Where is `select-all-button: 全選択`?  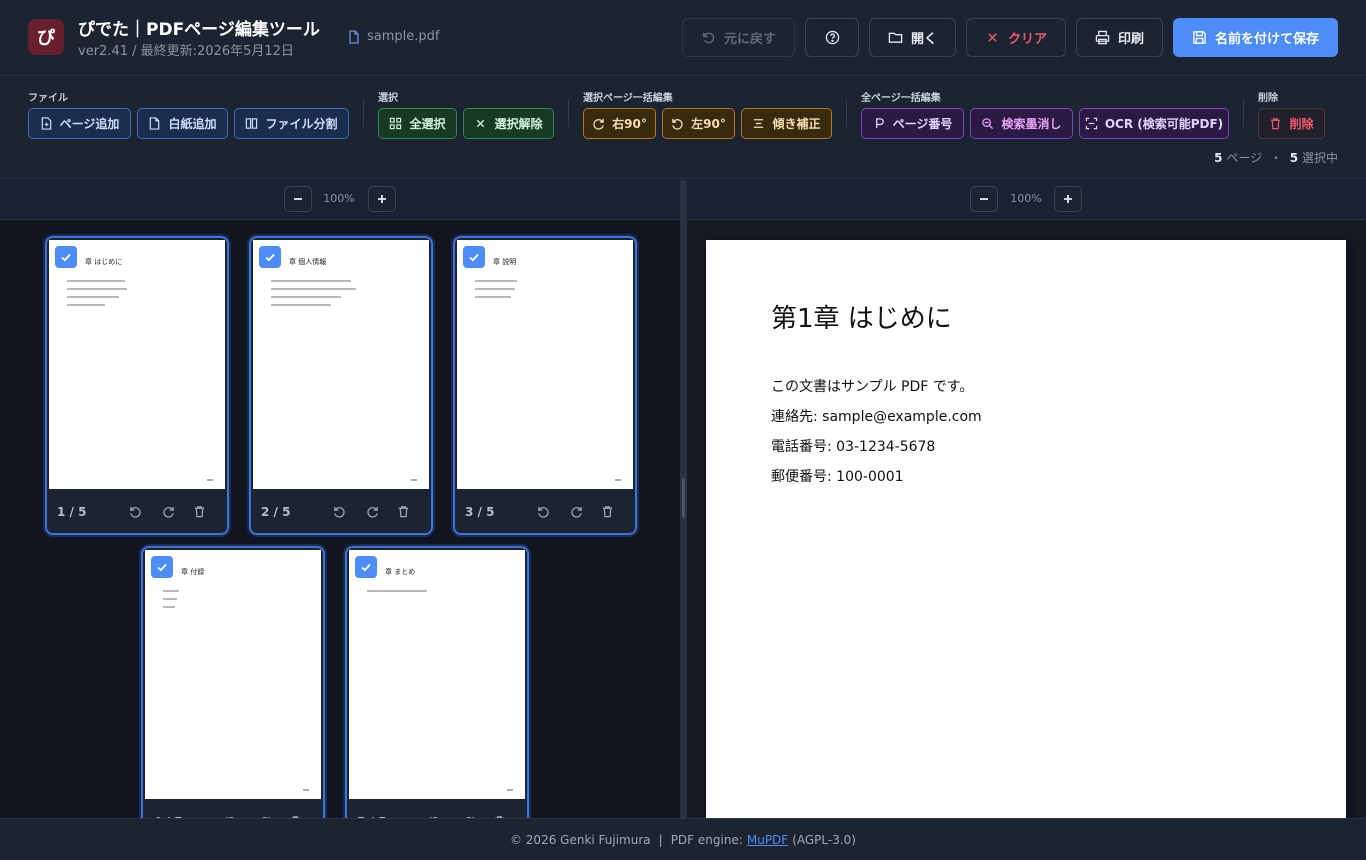 select-all-button: 全選択 is located at coordinates (417, 123).